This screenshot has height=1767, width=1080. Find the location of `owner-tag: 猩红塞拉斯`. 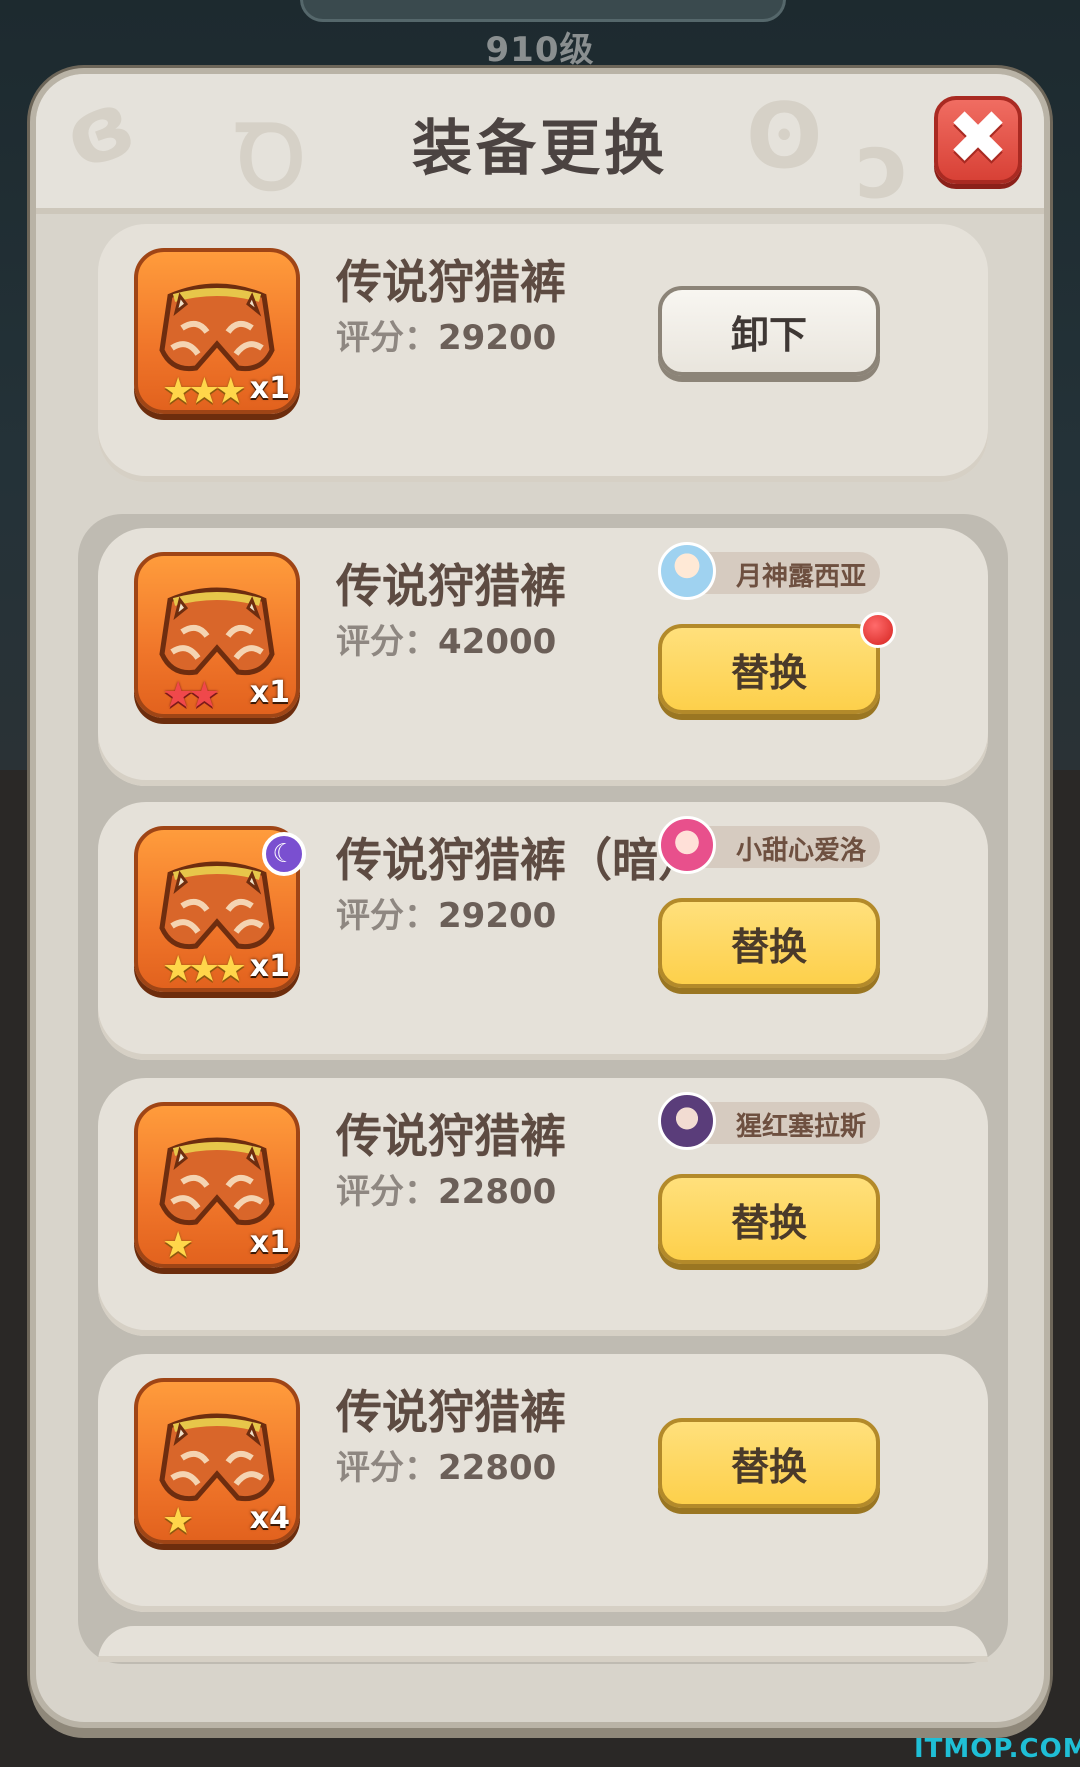

owner-tag: 猩红塞拉斯 is located at coordinates (769, 1121).